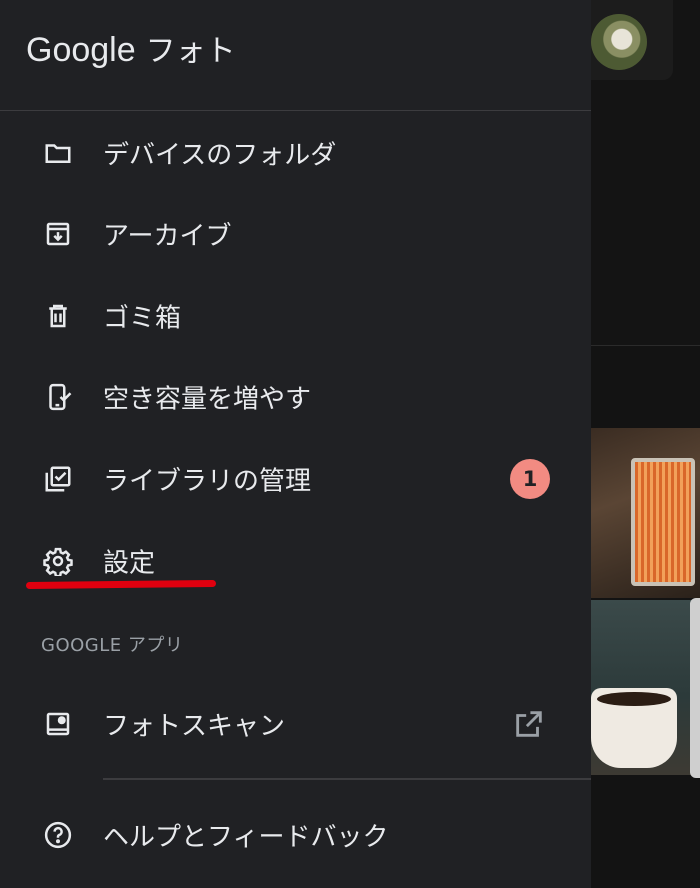 This screenshot has height=888, width=700. Describe the element at coordinates (129, 563) in the screenshot. I see `menu-item-label: 設定` at that location.